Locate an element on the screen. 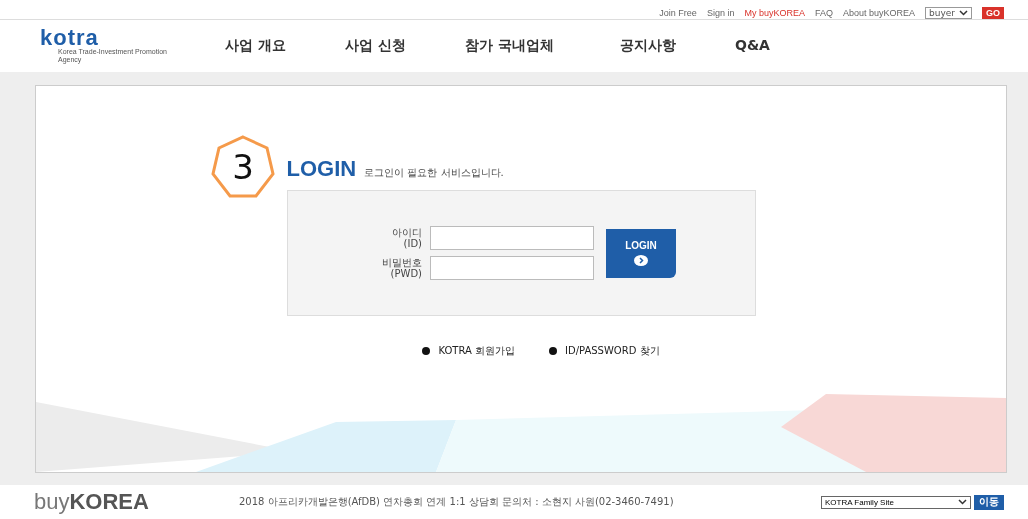  step-number: 3 is located at coordinates (243, 167).